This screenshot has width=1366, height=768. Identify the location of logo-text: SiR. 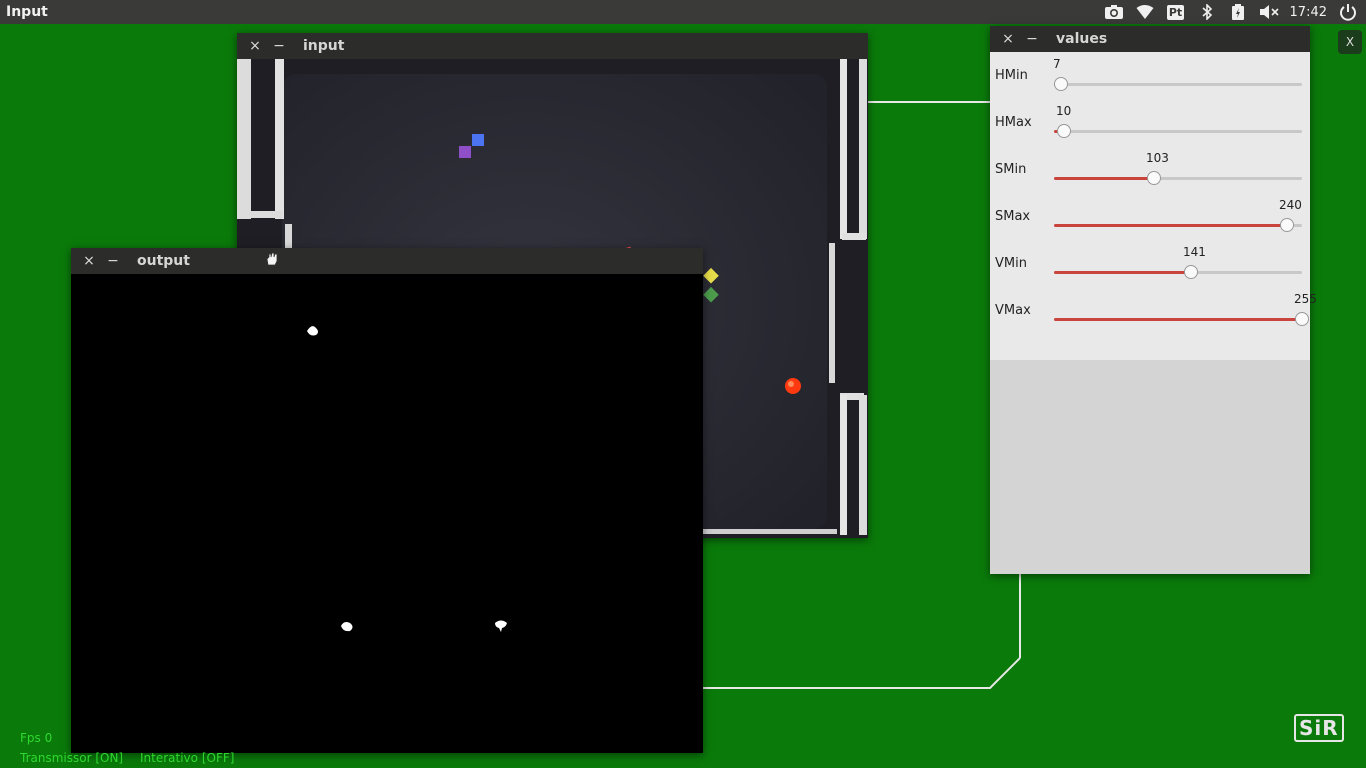
(1319, 728).